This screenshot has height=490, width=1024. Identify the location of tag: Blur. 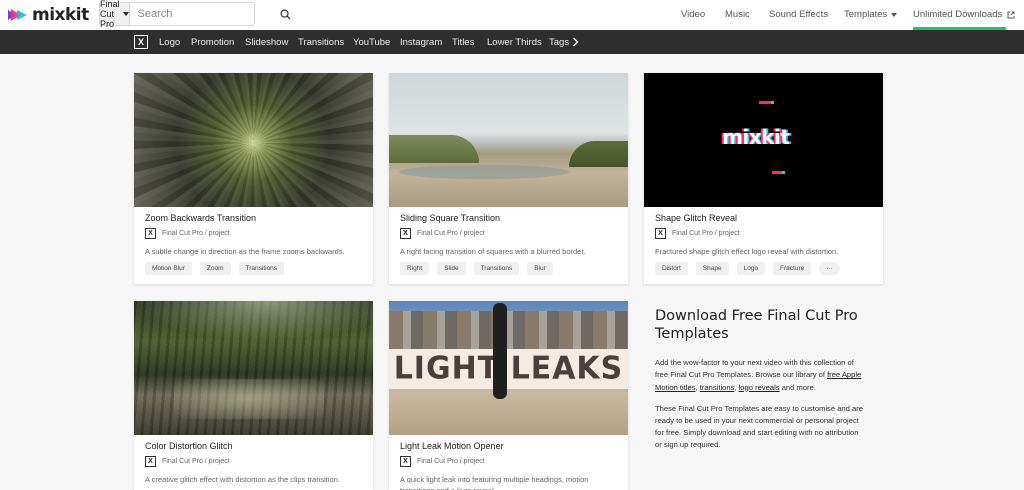
(540, 268).